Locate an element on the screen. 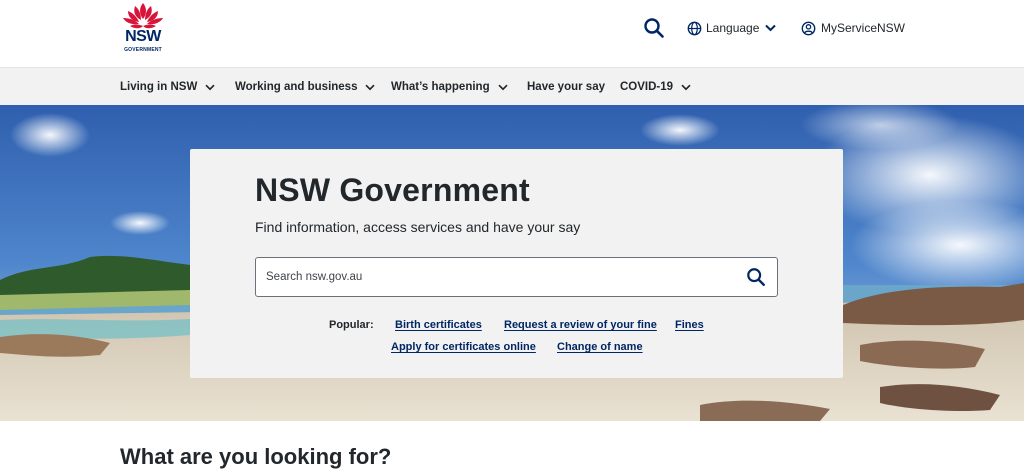 The image size is (1024, 472). nav-item-living-in-nsw: Living in NSW is located at coordinates (167, 87).